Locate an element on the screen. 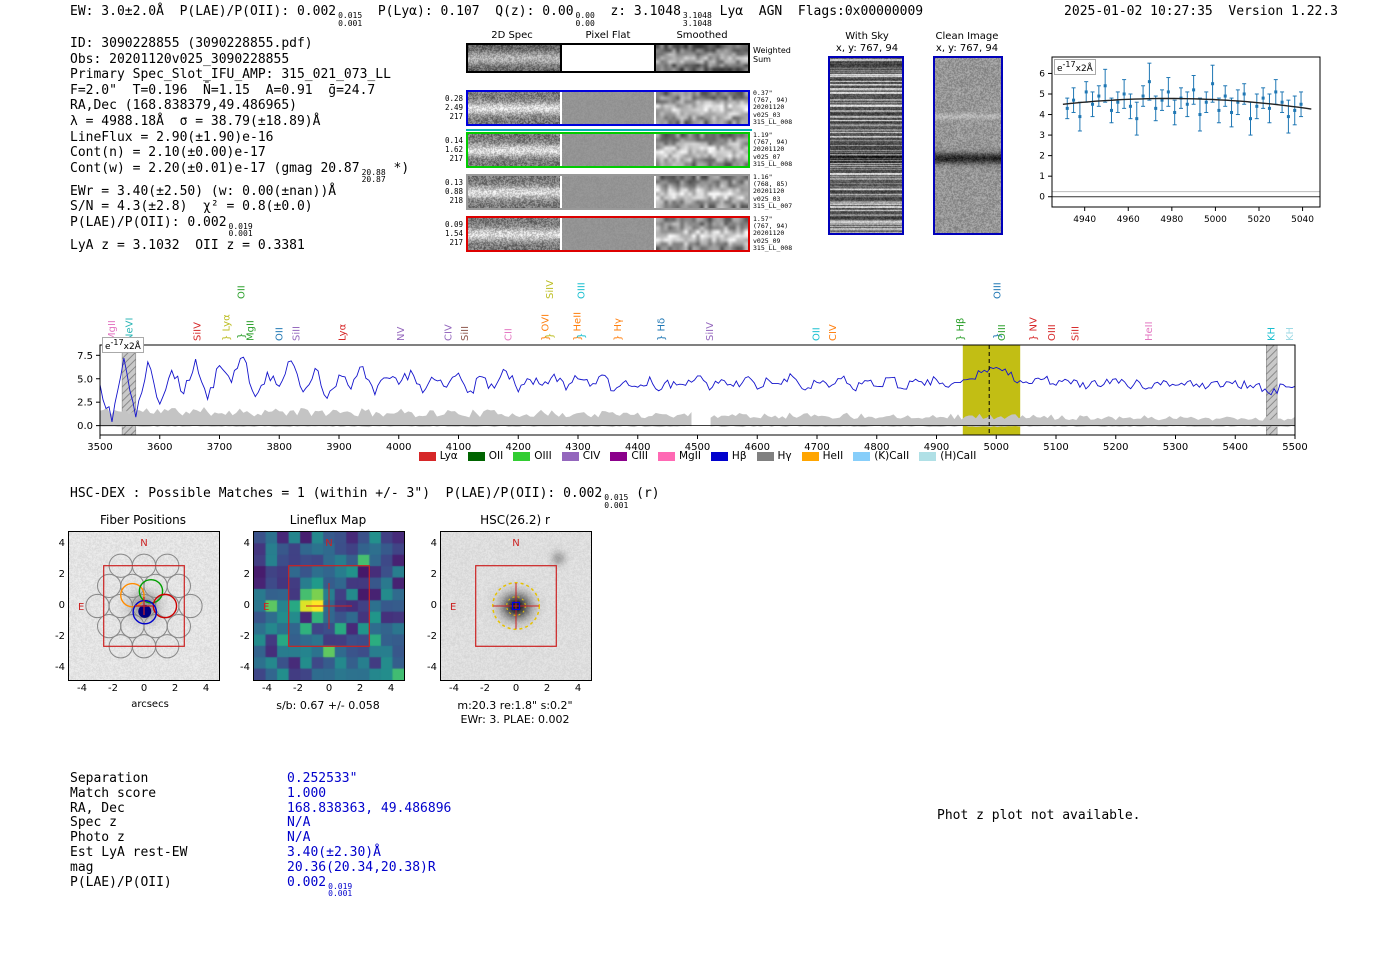  legend-label: Hβ is located at coordinates (739, 456).